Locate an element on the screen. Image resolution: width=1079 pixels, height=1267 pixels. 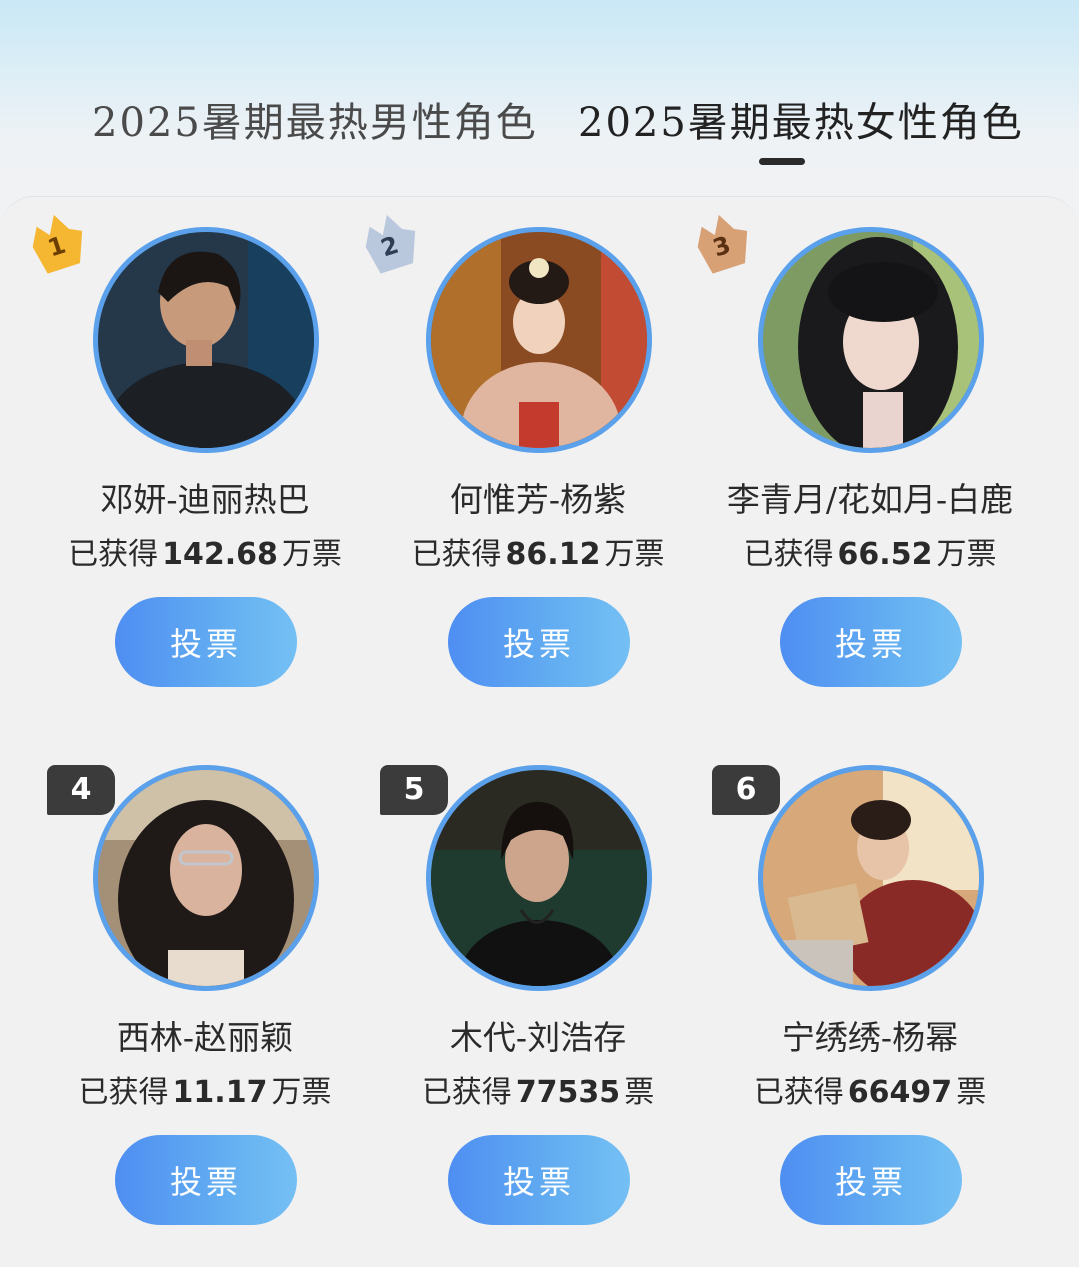
candidate-name: 邓妍-迪丽热巴 is located at coordinates (205, 499).